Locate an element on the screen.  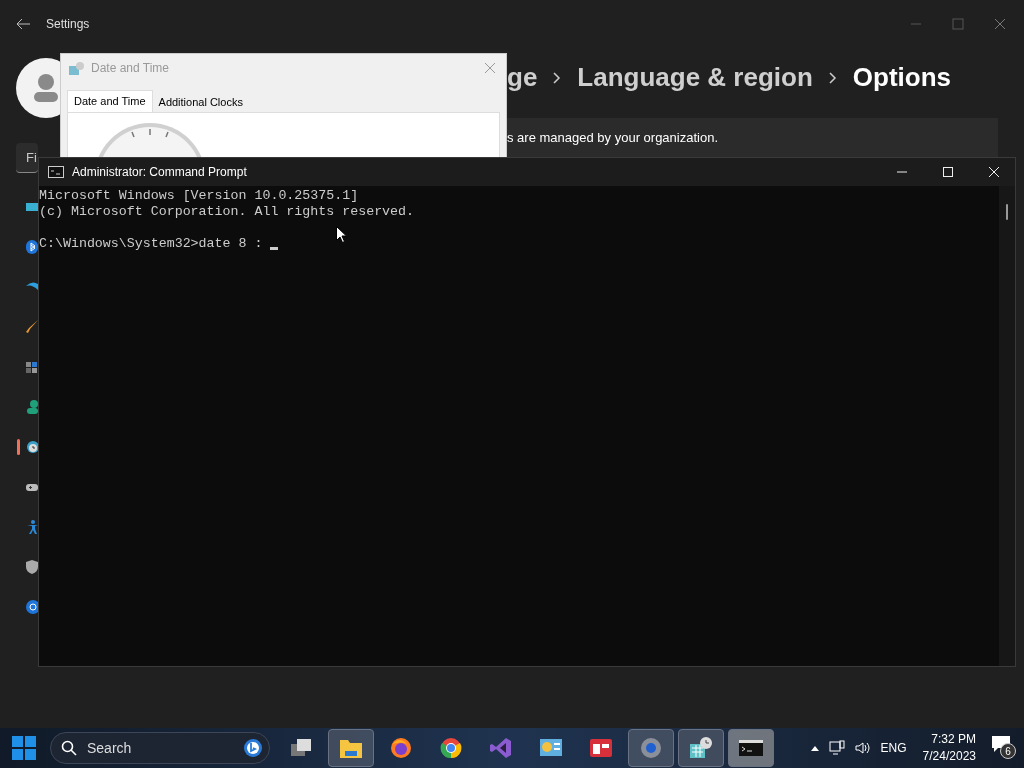
bing-icon is located at coordinates (253, 748).